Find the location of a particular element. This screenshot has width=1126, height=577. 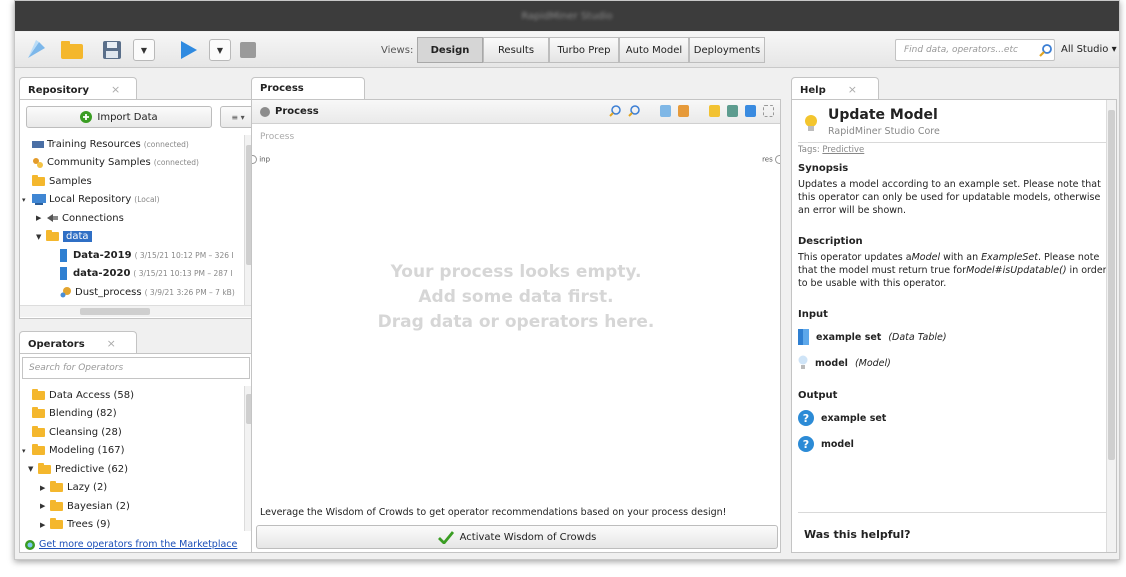

divider is located at coordinates (954, 512).